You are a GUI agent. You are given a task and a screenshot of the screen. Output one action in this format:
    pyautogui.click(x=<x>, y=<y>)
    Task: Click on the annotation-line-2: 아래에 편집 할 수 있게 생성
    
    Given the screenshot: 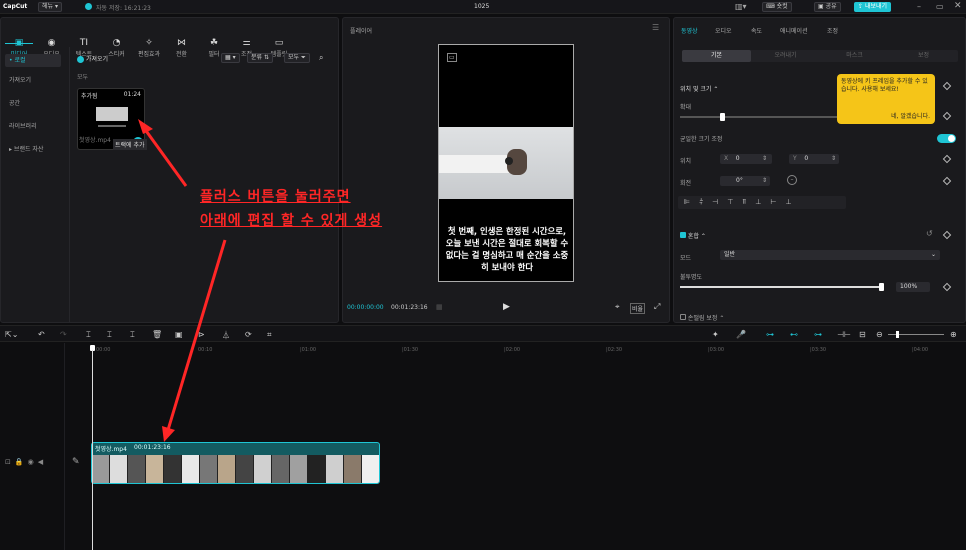 What is the action you would take?
    pyautogui.click(x=291, y=221)
    